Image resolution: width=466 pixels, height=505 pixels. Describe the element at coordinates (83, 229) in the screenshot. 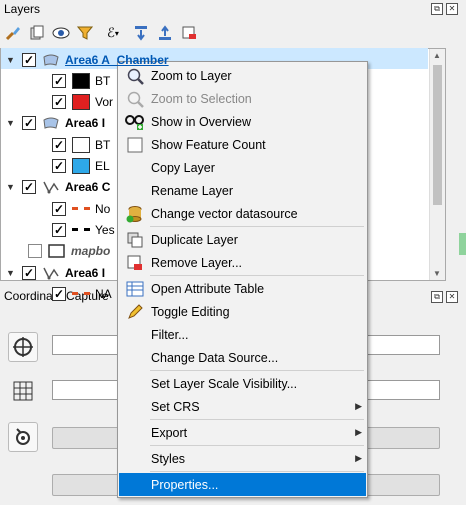

I see `legend-row: ✓ Yes` at that location.